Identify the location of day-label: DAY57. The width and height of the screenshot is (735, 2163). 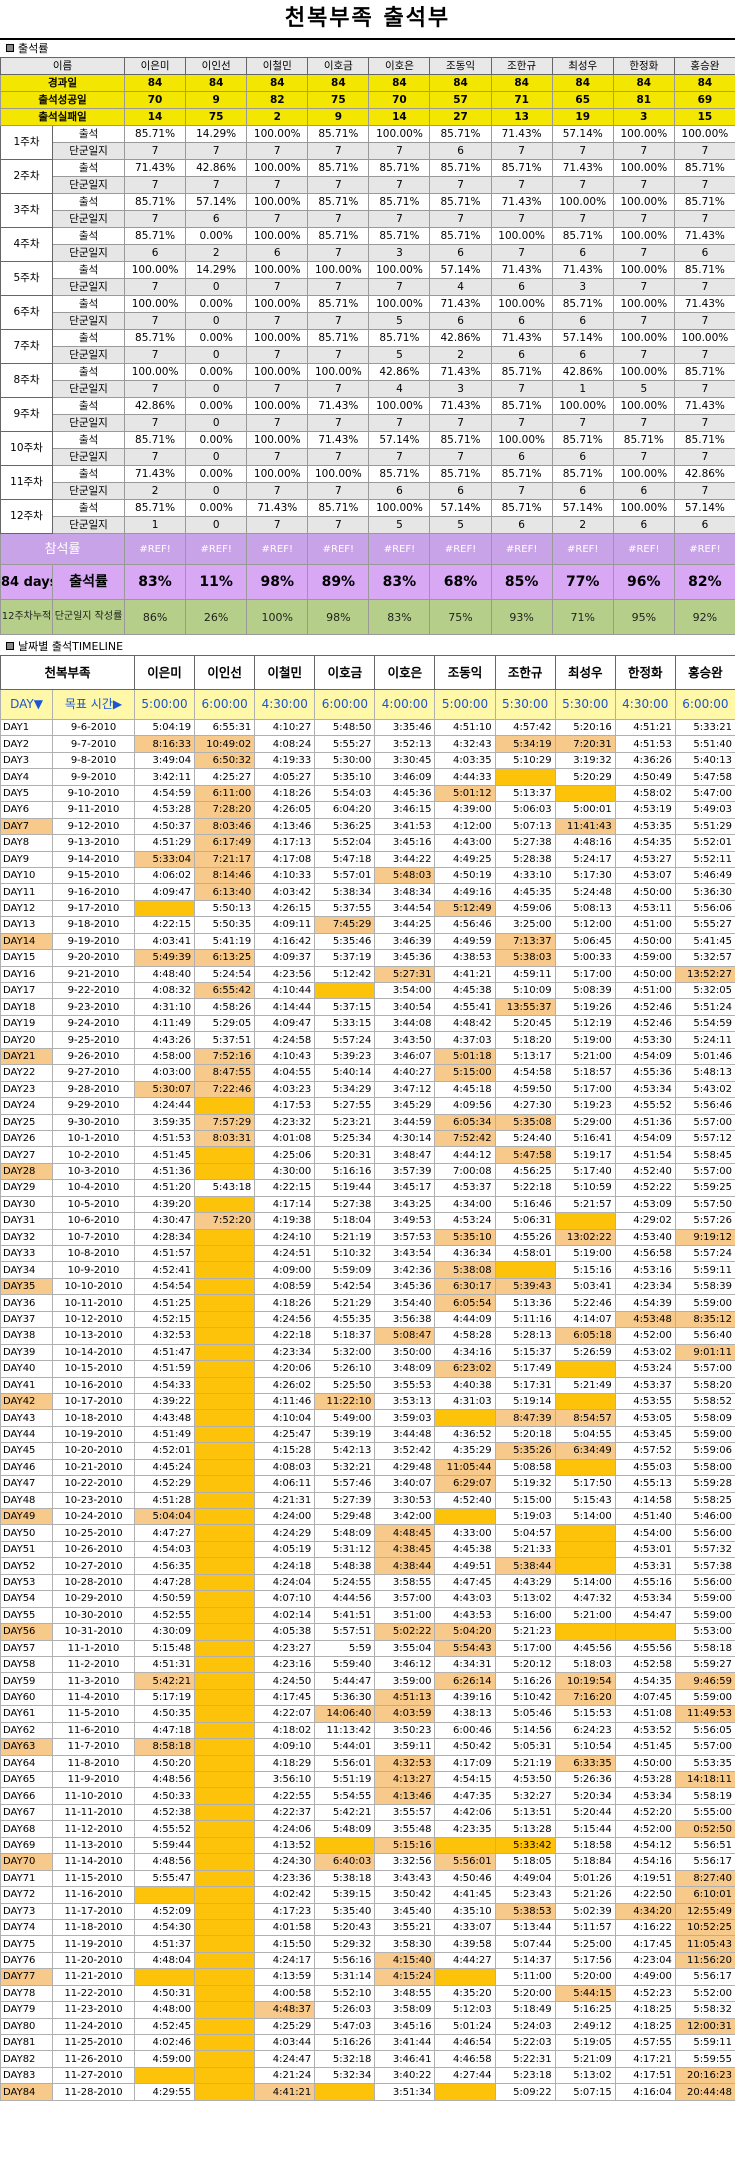
(26, 1648).